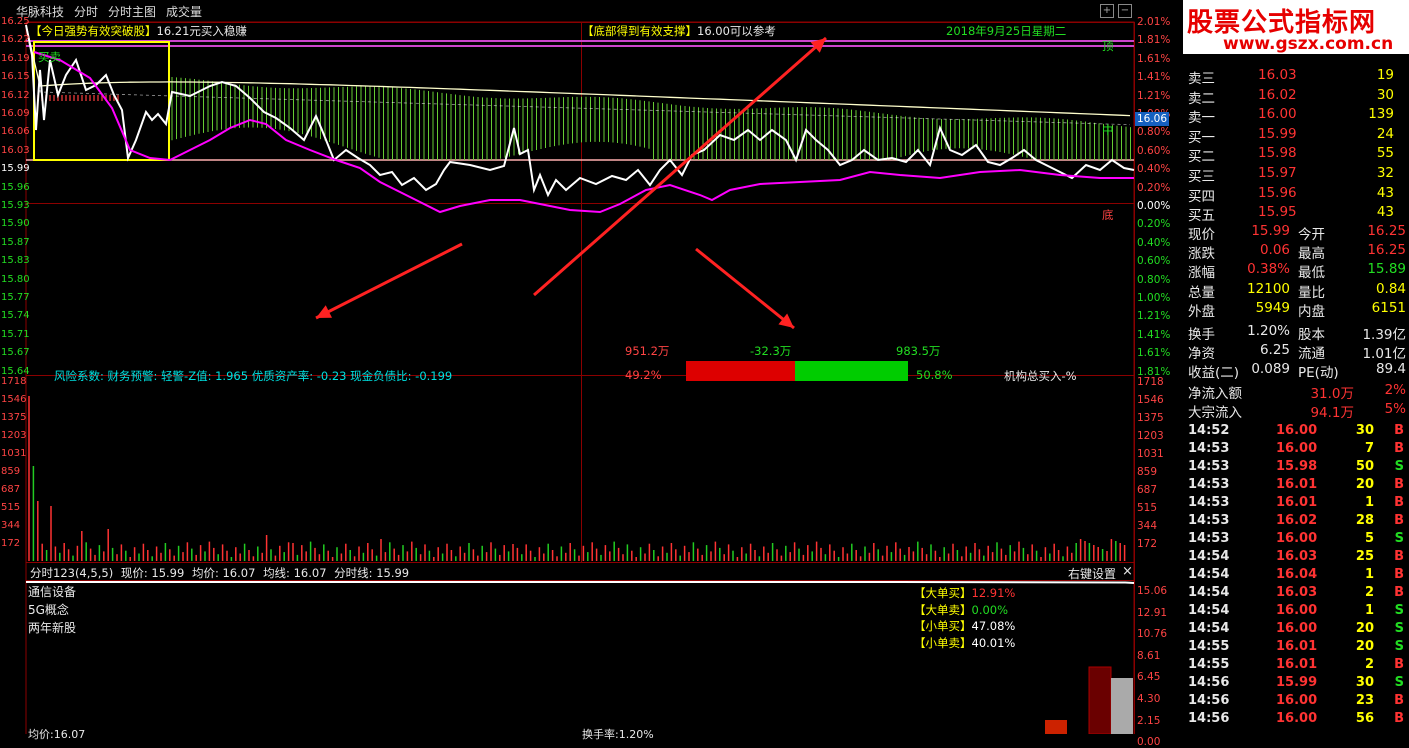 This screenshot has height=748, width=1409. Describe the element at coordinates (1277, 94) in the screenshot. I see `order-book-price: 16.02` at that location.